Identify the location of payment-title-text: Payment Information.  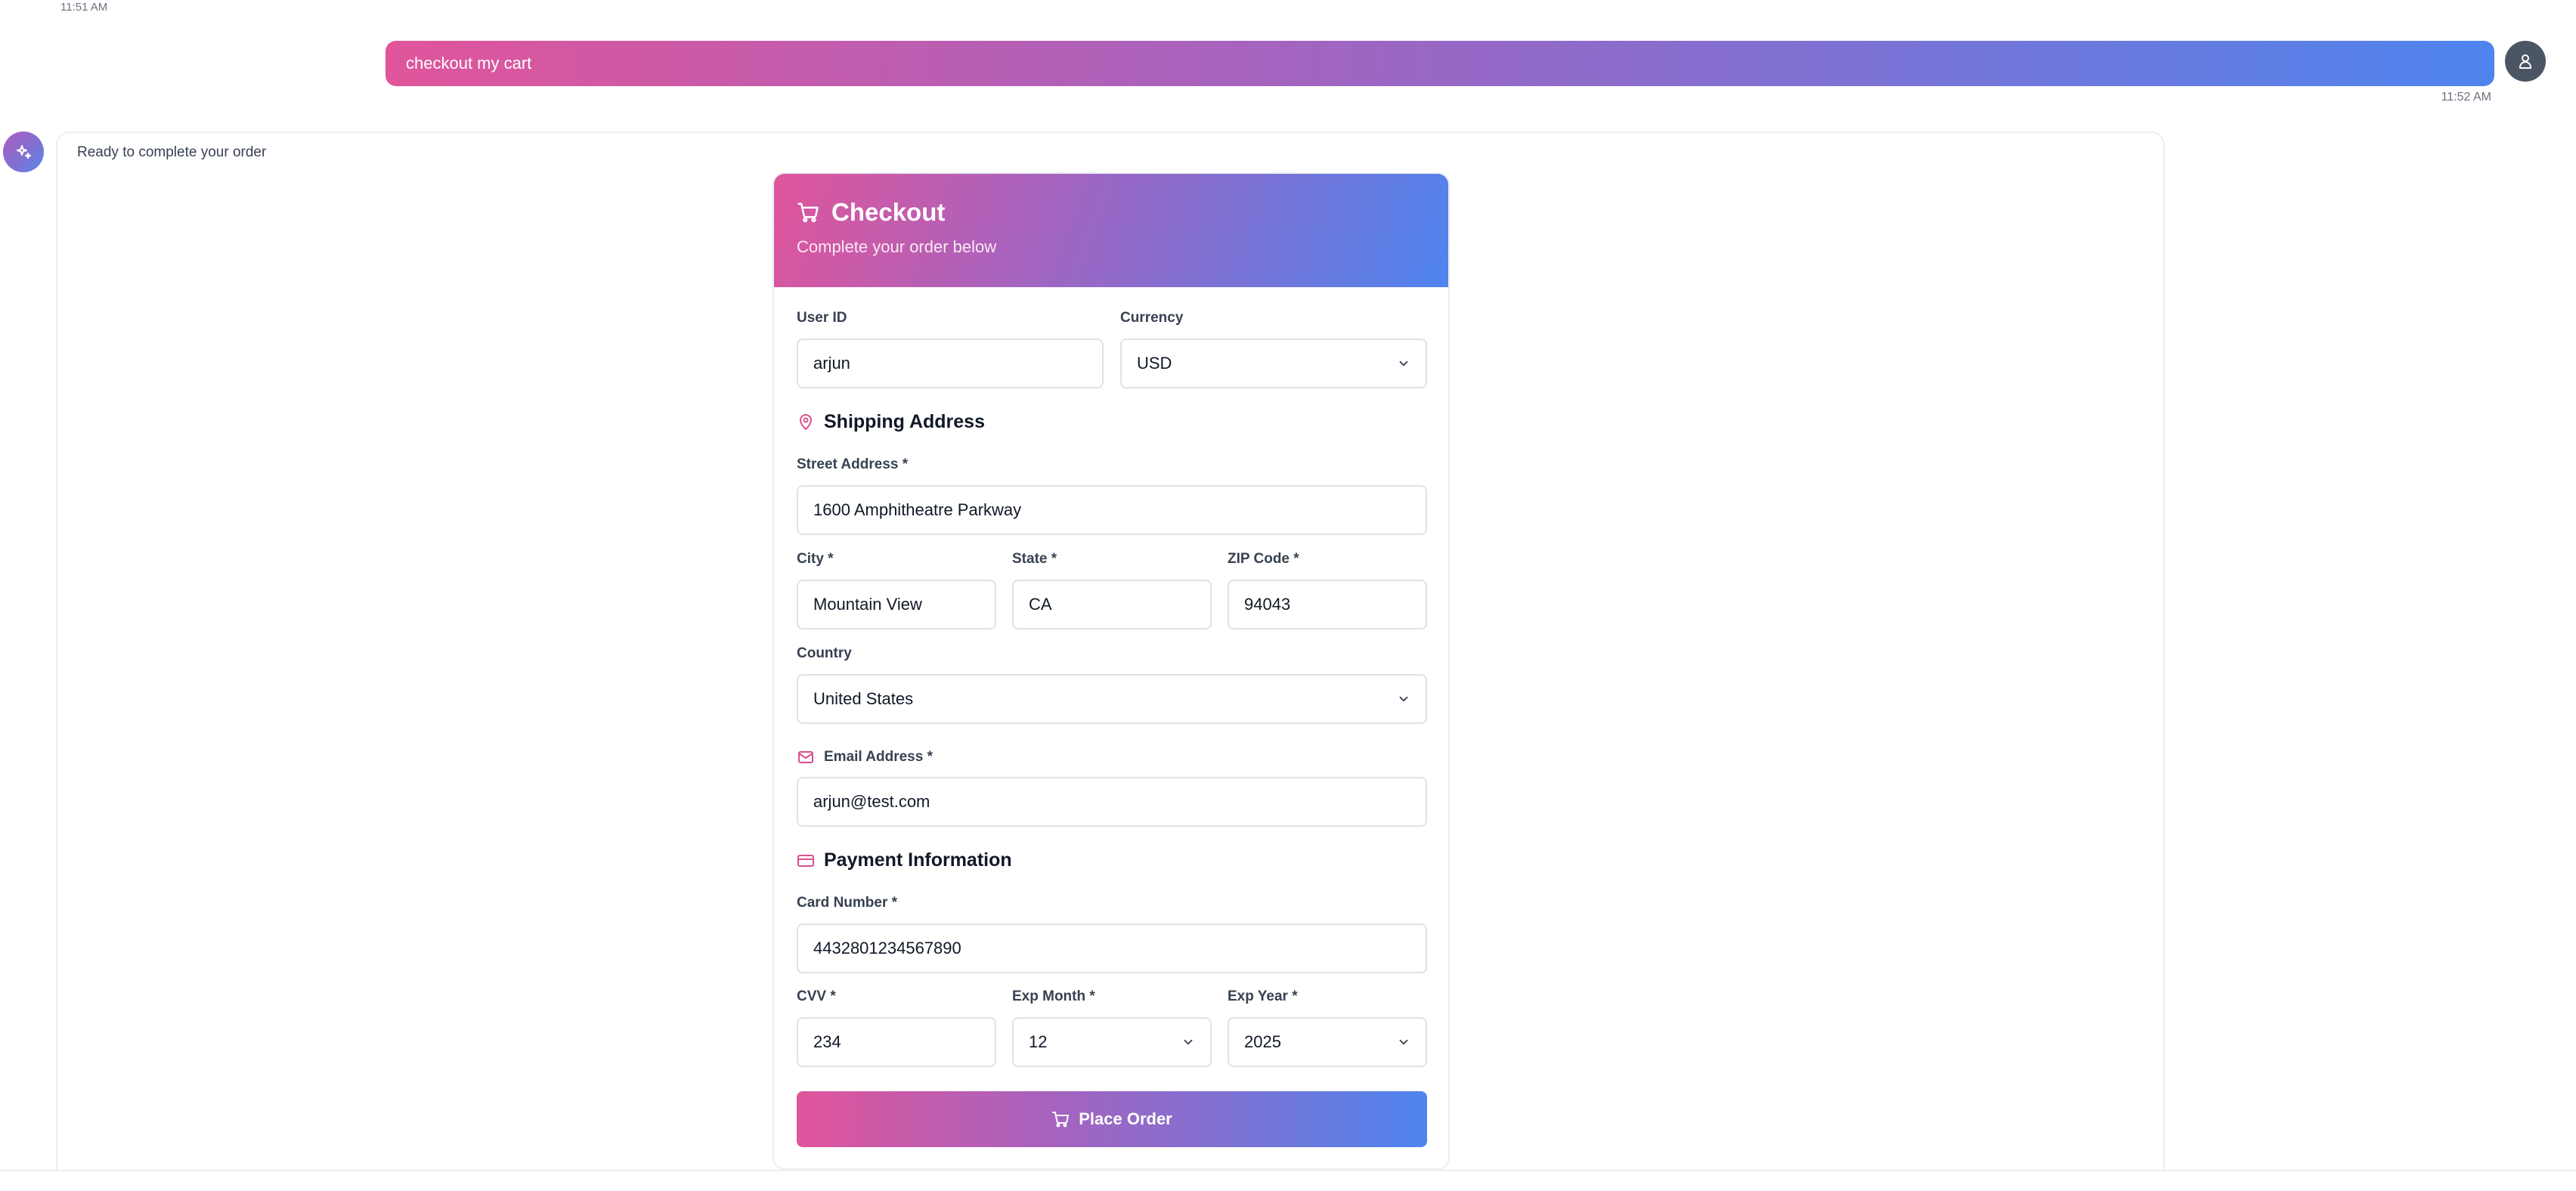
(918, 860).